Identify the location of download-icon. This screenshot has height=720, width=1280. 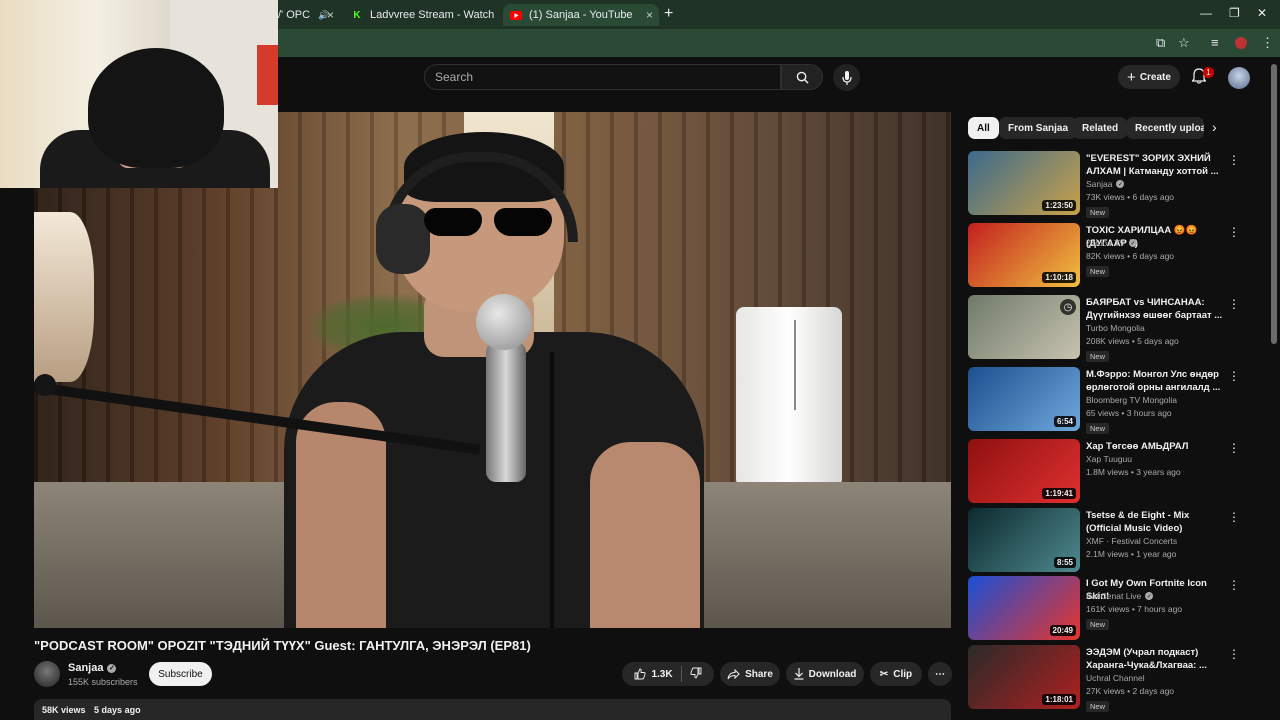
(799, 674).